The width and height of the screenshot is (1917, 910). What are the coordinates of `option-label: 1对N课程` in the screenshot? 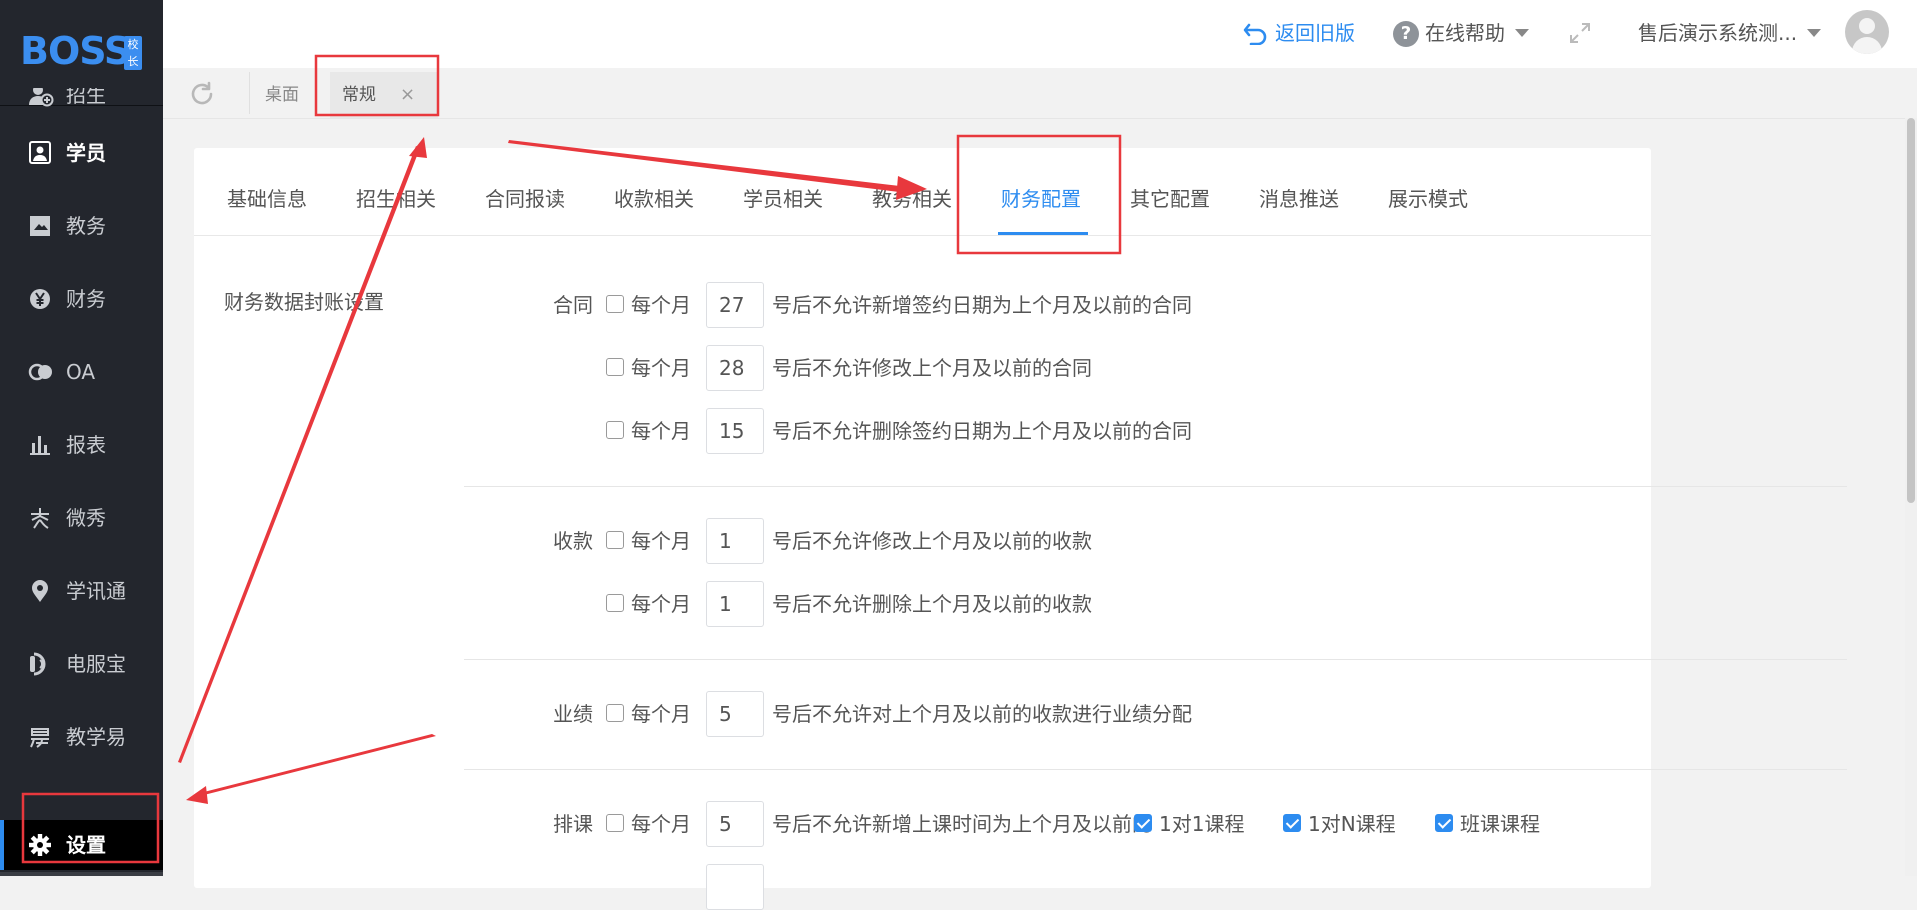 It's located at (1352, 824).